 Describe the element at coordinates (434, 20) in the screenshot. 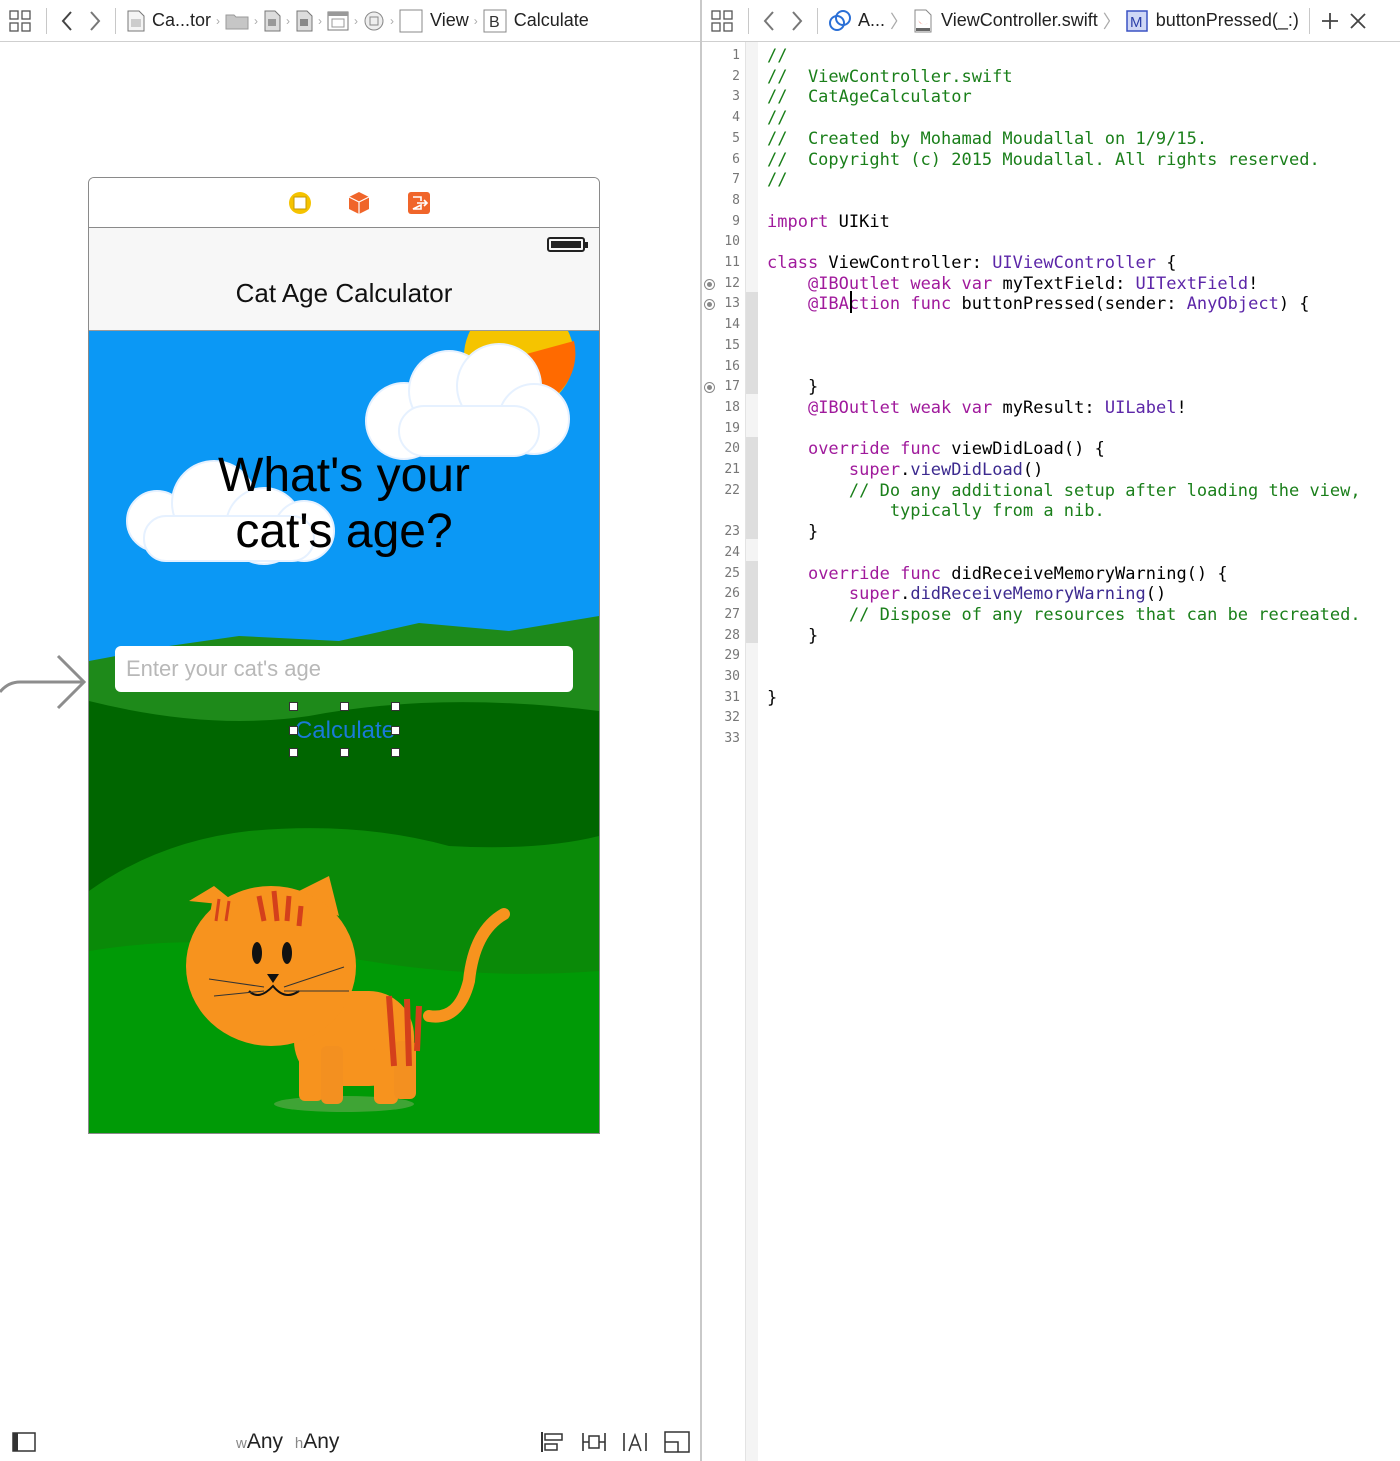

I see `jump-item-view: View` at that location.